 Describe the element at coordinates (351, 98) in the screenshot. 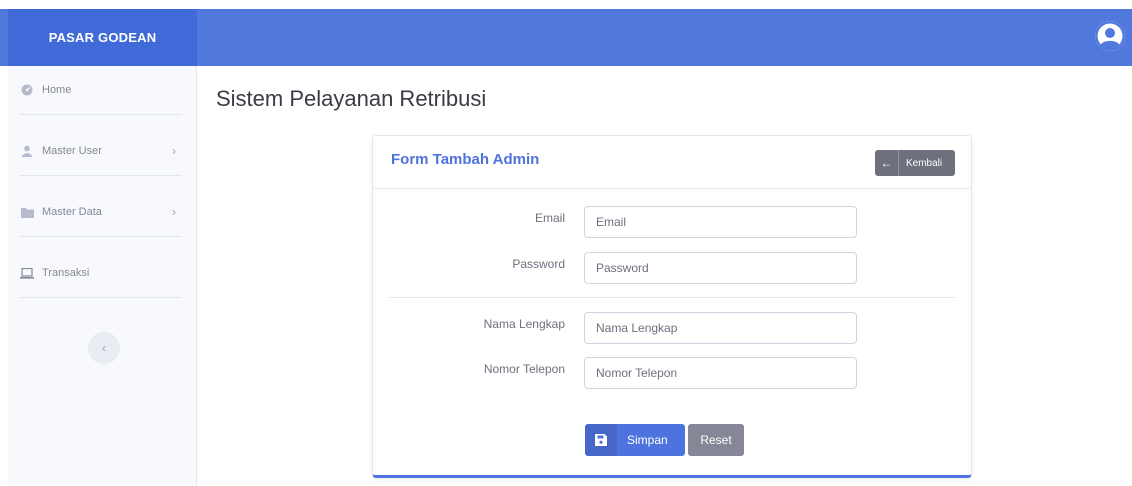

I see `page-title: Sistem Pelayanan Retribusi` at that location.